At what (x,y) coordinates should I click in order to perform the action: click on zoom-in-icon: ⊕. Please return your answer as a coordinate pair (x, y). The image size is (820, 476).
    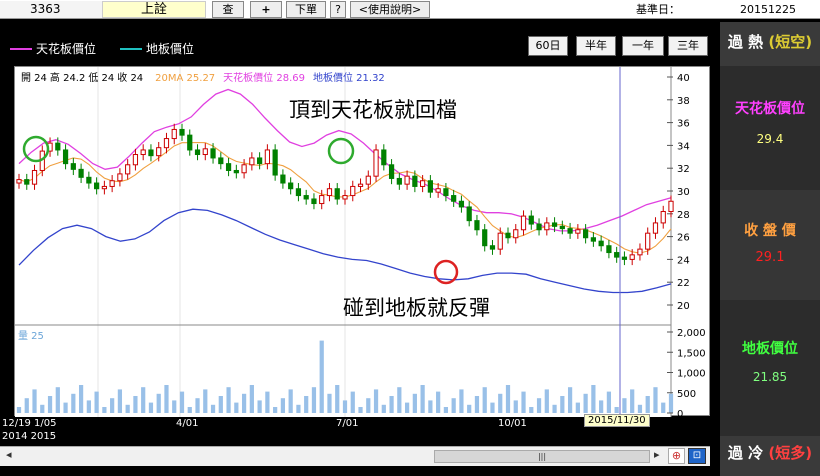
    Looking at the image, I should click on (676, 456).